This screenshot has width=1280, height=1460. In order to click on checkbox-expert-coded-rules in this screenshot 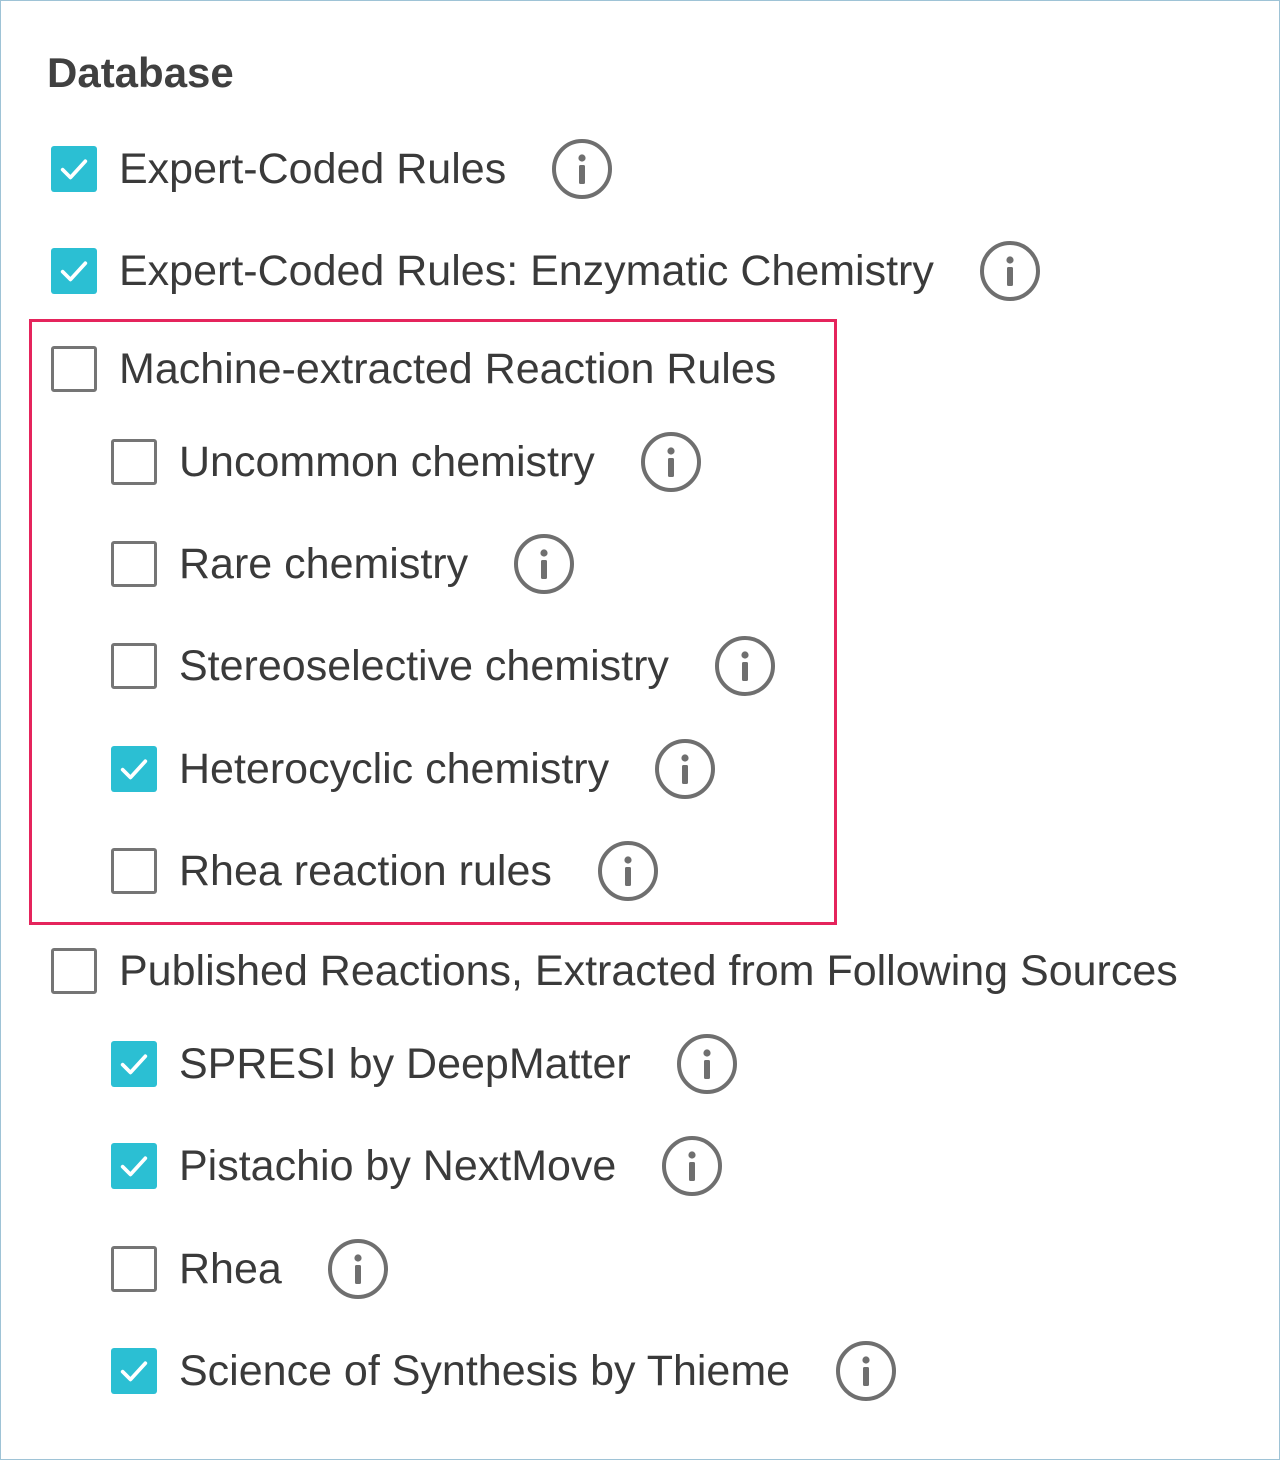, I will do `click(74, 169)`.